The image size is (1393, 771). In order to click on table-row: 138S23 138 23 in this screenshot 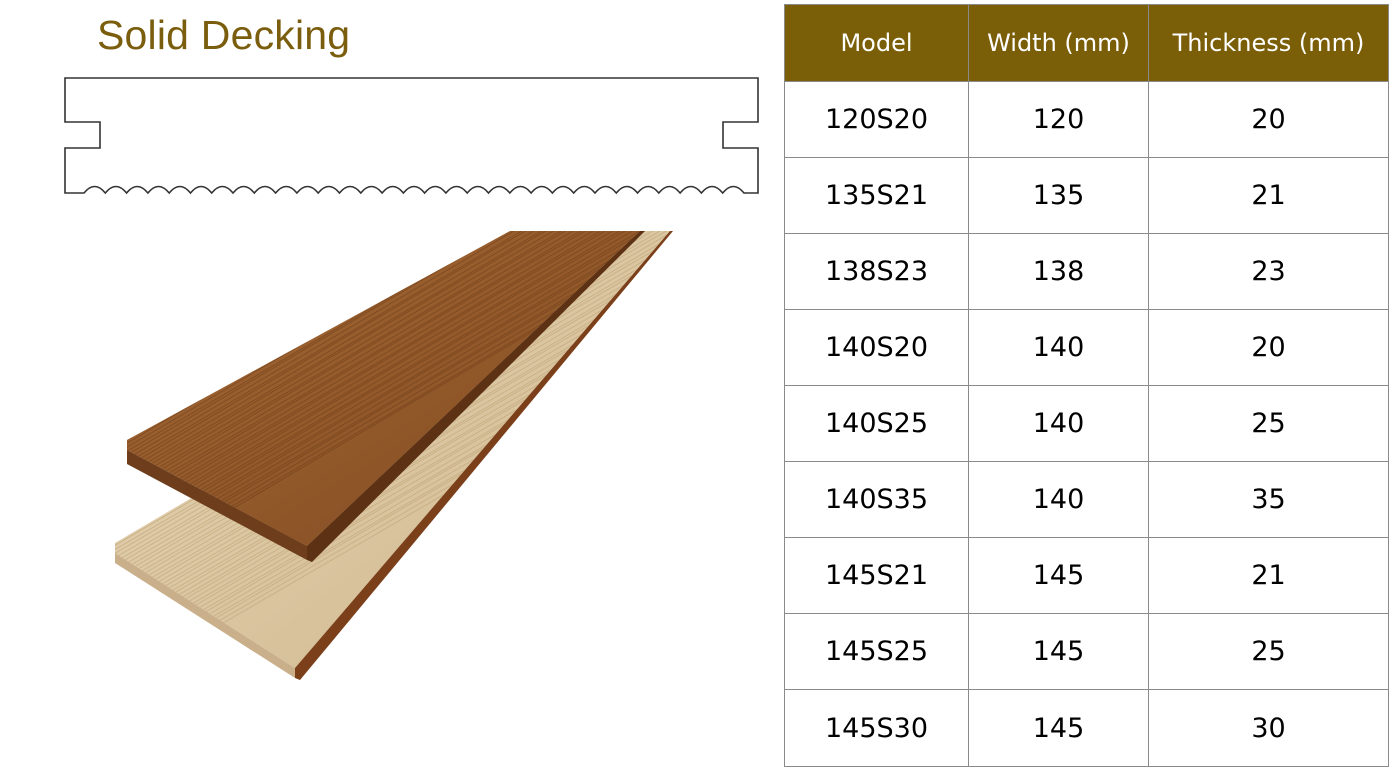, I will do `click(1086, 271)`.